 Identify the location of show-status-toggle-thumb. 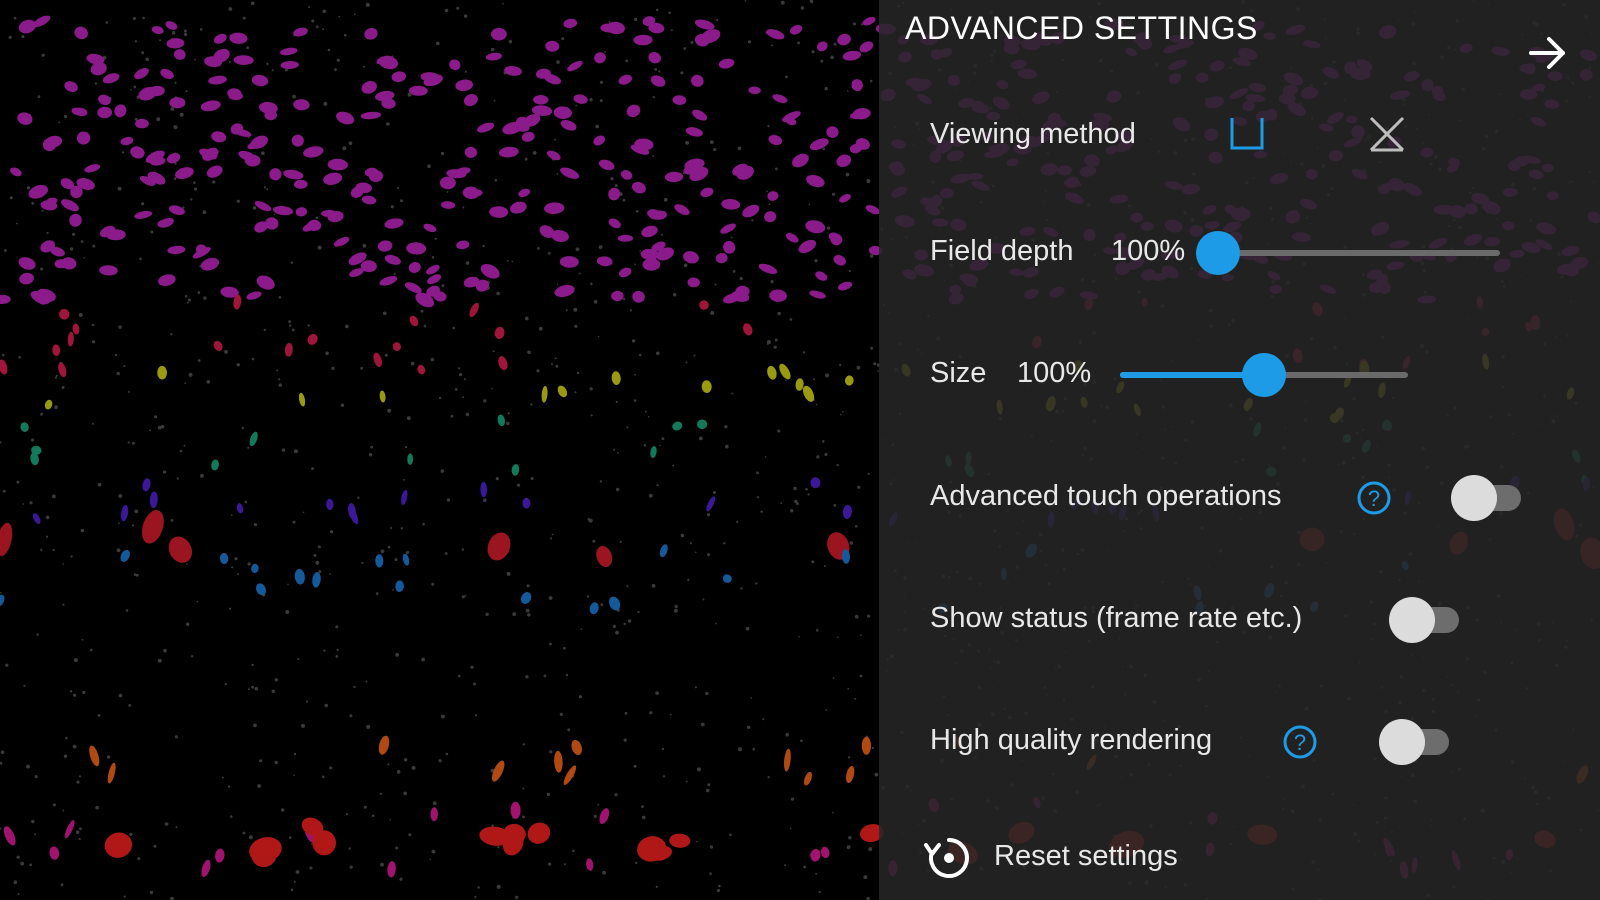
(1412, 620).